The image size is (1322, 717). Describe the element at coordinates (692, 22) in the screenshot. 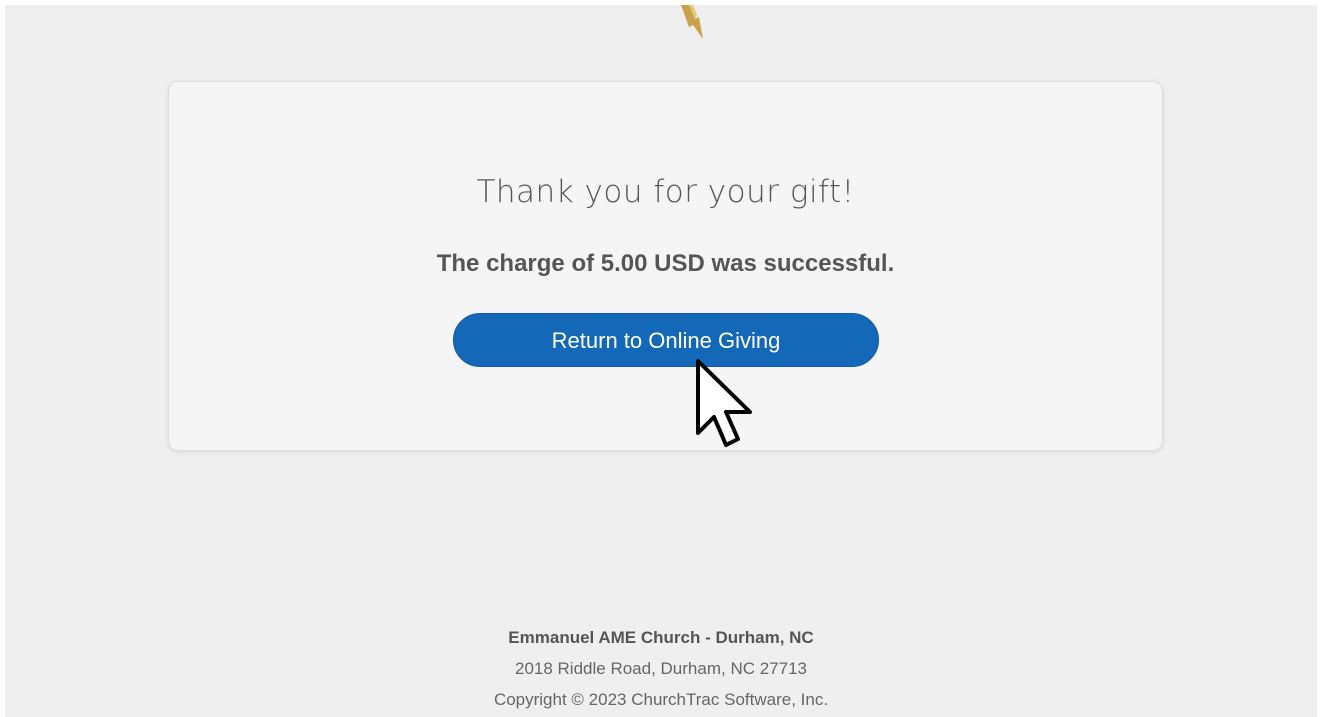

I see `church-logo-fragment-icon` at that location.